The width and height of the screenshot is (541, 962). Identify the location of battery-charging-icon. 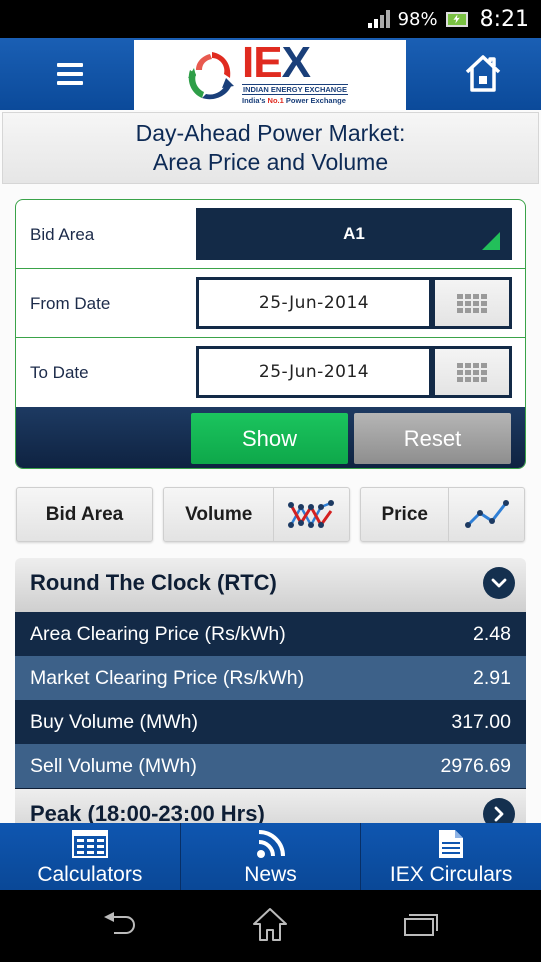
(456, 19).